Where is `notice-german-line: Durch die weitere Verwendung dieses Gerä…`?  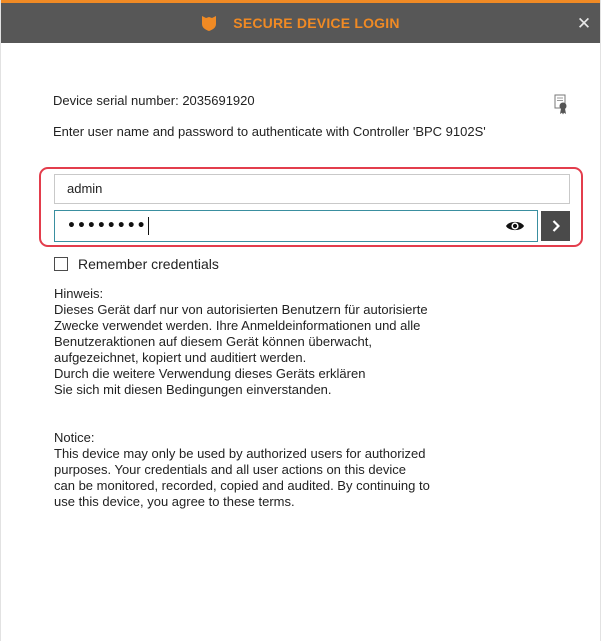
notice-german-line: Durch die weitere Verwendung dieses Gerä… is located at coordinates (210, 373).